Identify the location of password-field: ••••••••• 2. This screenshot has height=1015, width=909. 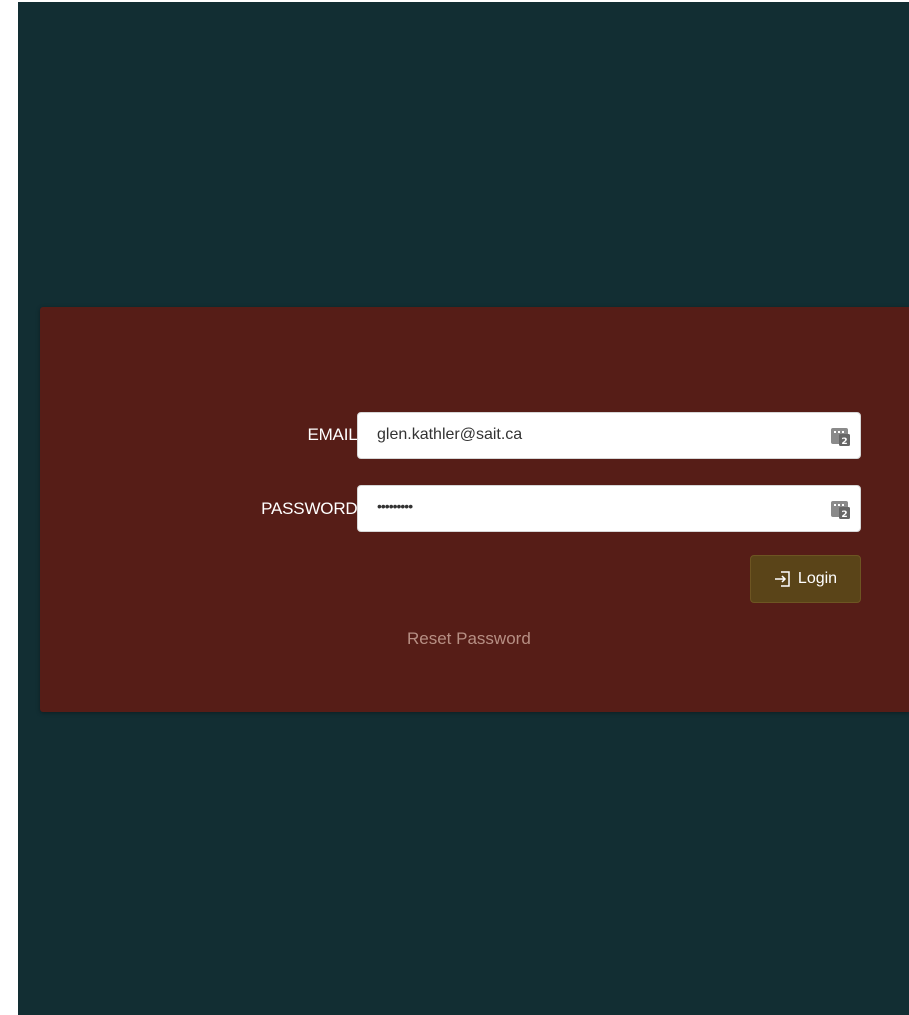
(609, 508).